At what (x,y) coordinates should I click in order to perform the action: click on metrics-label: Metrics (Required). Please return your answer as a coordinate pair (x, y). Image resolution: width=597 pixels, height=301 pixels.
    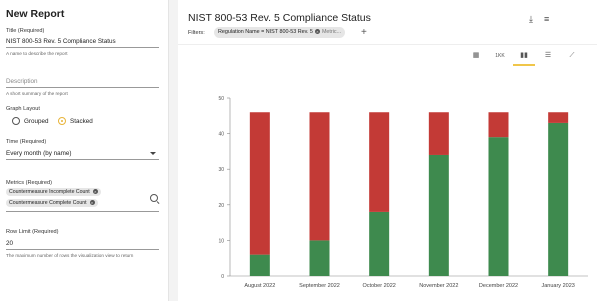
    Looking at the image, I should click on (29, 183).